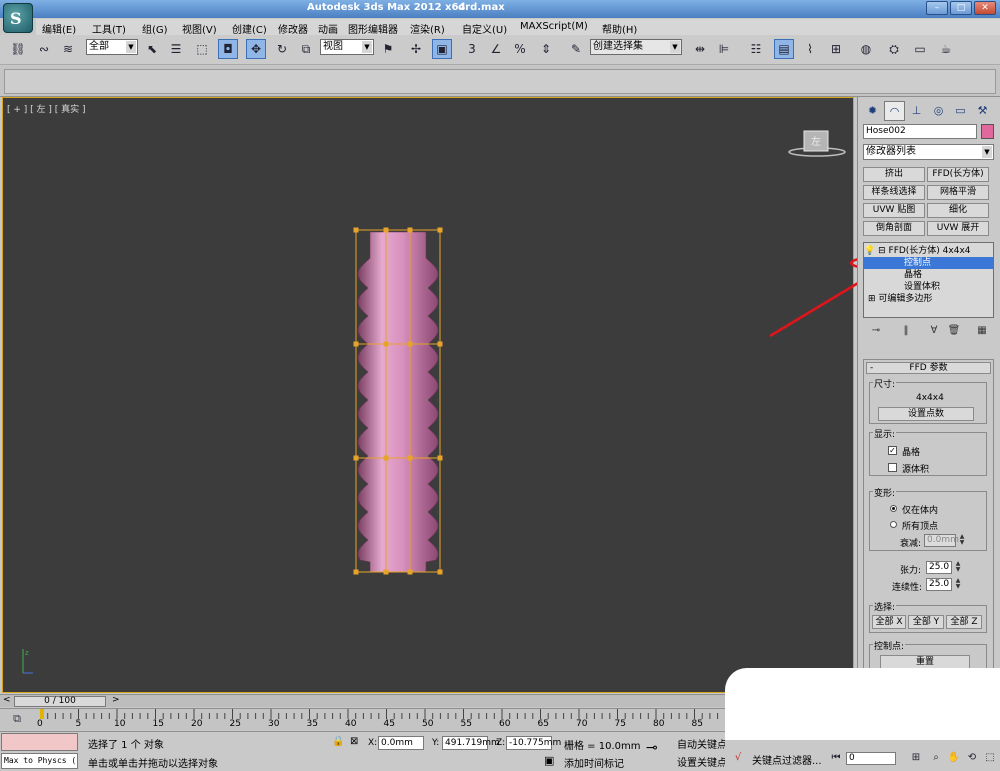 The image size is (1000, 771). Describe the element at coordinates (916, 758) in the screenshot. I see `time-config-icon: ⊞` at that location.